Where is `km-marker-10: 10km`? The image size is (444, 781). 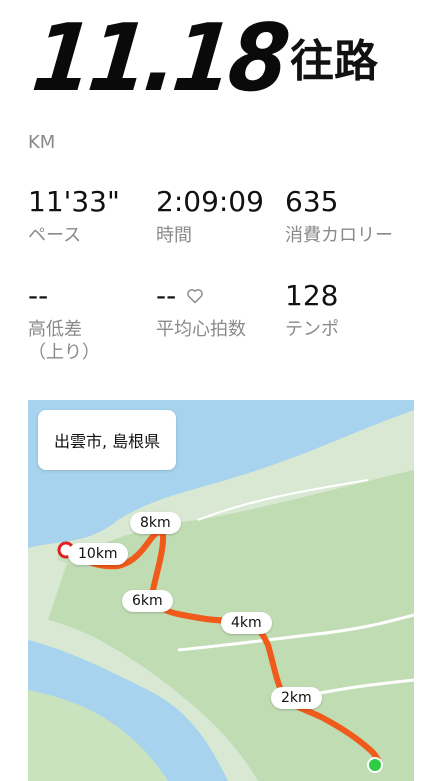
km-marker-10: 10km is located at coordinates (98, 554).